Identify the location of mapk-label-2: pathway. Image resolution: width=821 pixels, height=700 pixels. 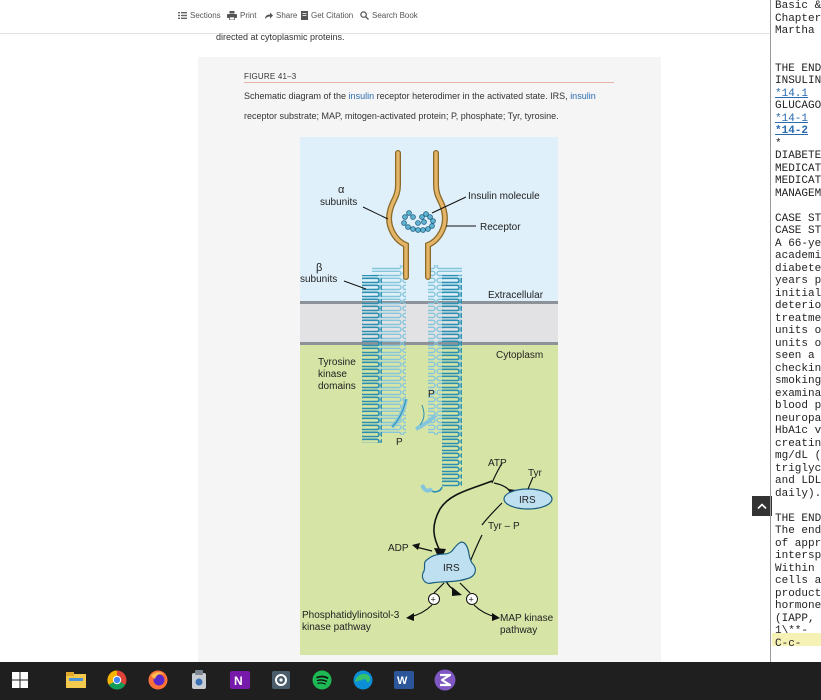
(518, 630).